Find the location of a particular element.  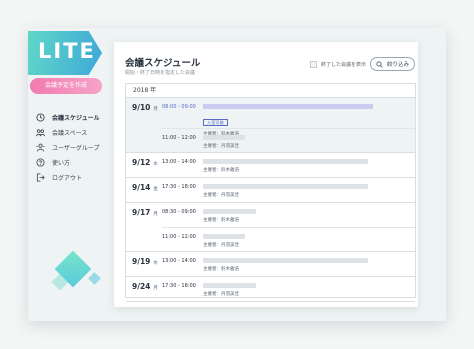

search-icon is located at coordinates (379, 64).